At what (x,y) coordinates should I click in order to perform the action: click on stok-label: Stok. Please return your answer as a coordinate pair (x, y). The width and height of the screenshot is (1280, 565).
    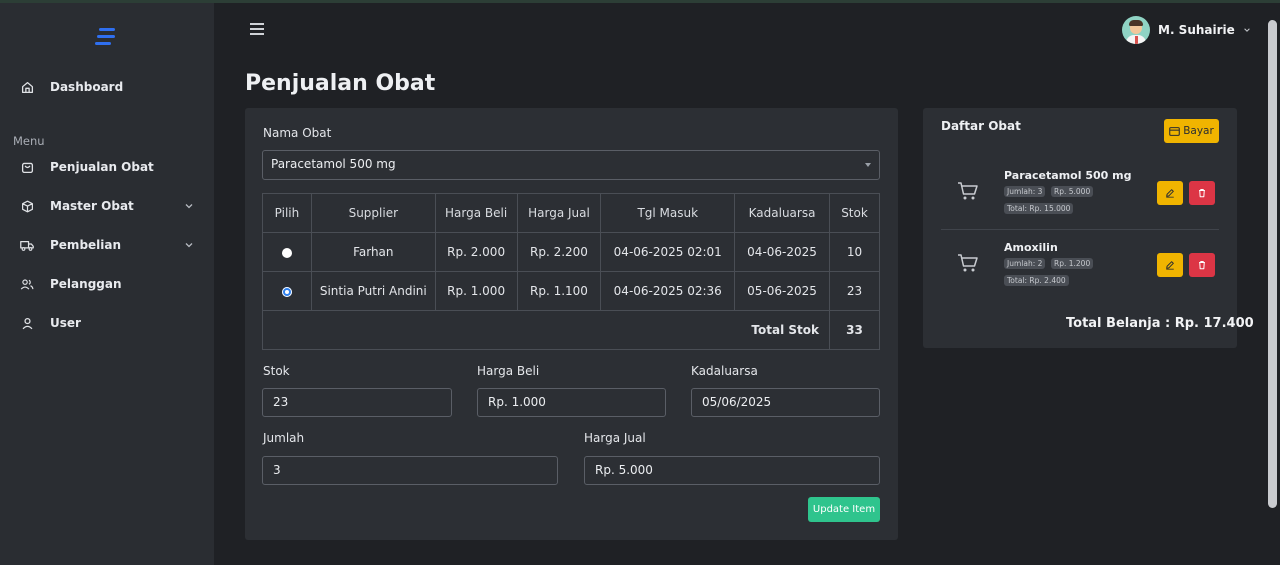
    Looking at the image, I should click on (276, 371).